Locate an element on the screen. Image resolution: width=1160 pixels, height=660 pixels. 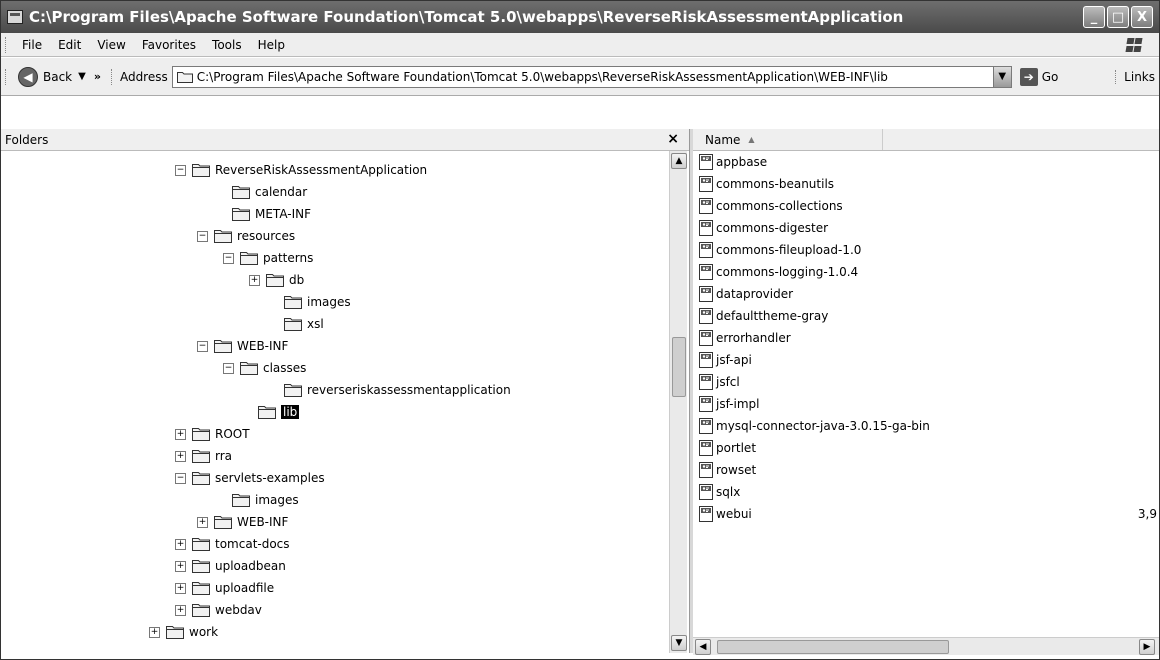
file-row: commons-beanutils is located at coordinates (926, 184).